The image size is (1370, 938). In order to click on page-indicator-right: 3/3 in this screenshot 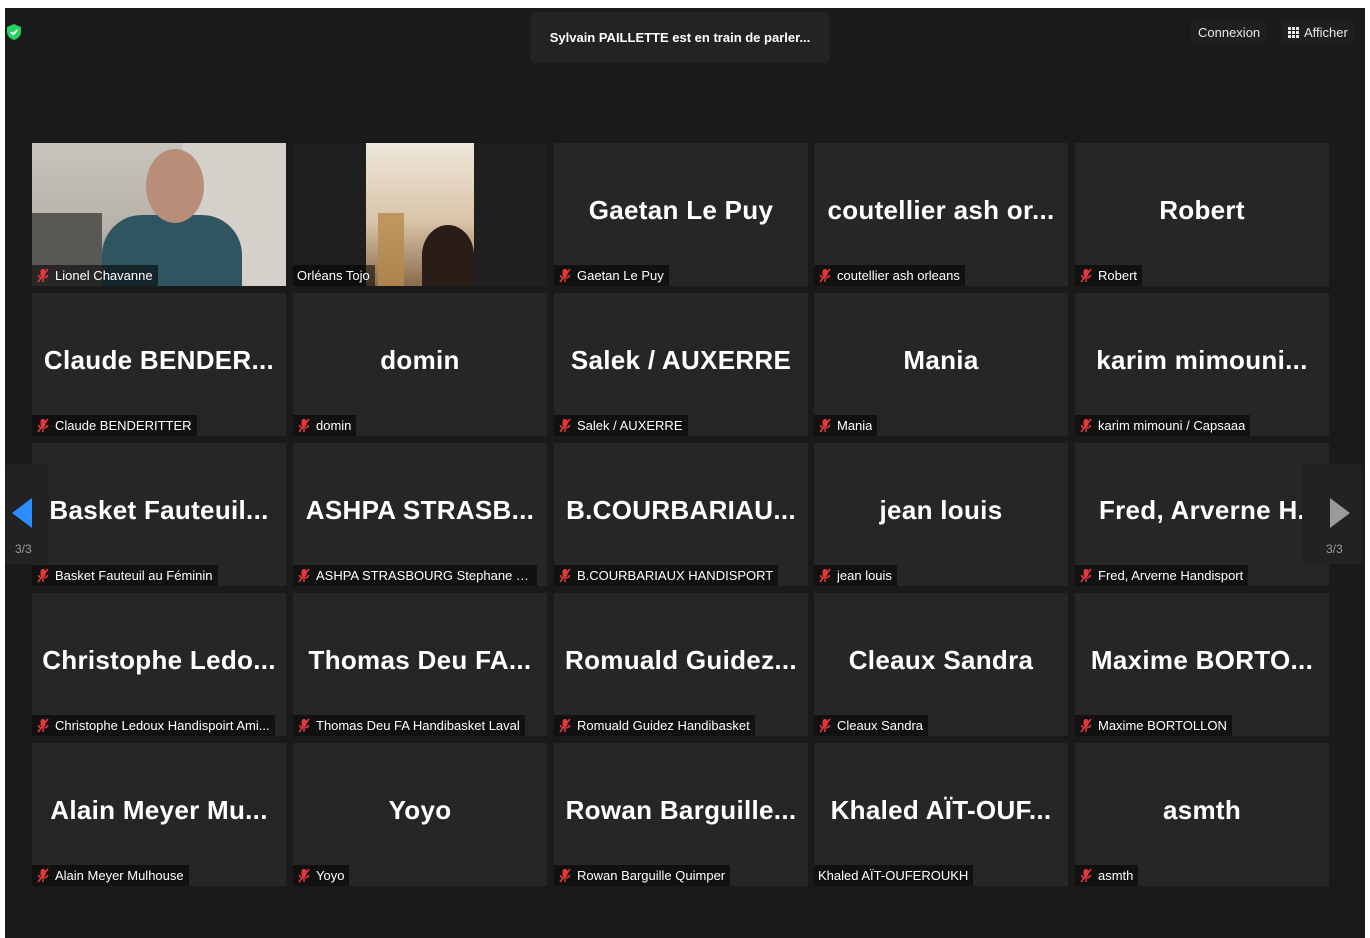, I will do `click(1334, 549)`.